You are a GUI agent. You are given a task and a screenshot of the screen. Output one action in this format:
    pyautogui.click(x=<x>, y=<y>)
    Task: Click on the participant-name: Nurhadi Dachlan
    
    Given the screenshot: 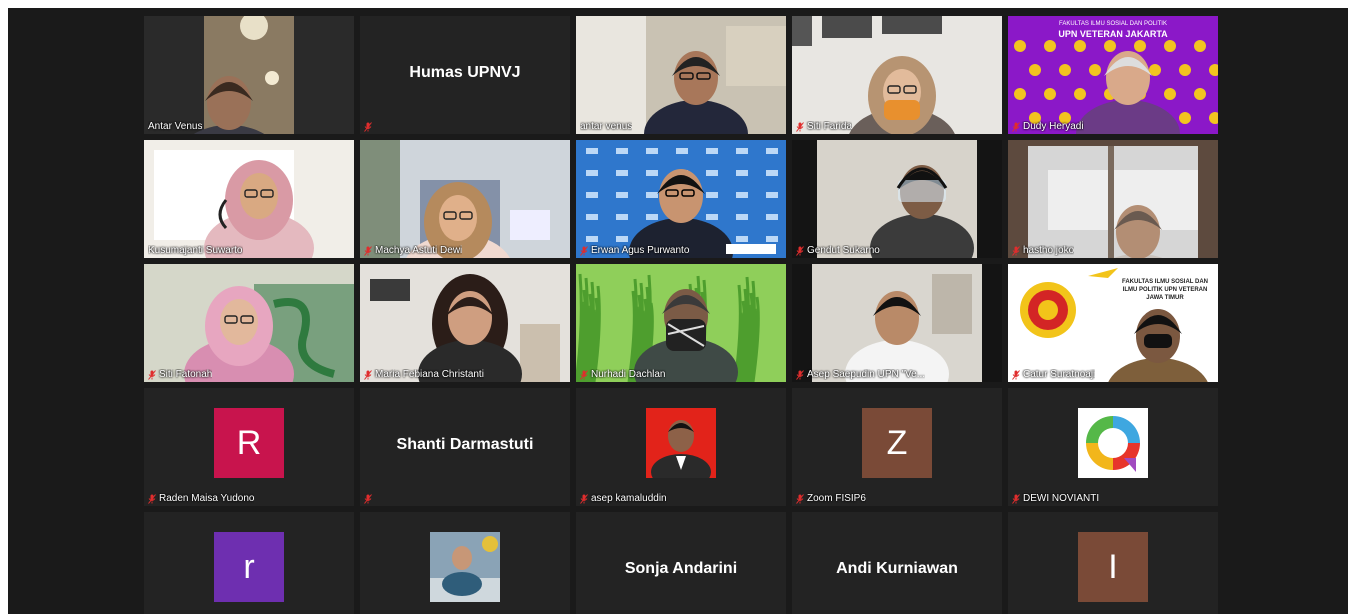 What is the action you would take?
    pyautogui.click(x=628, y=374)
    